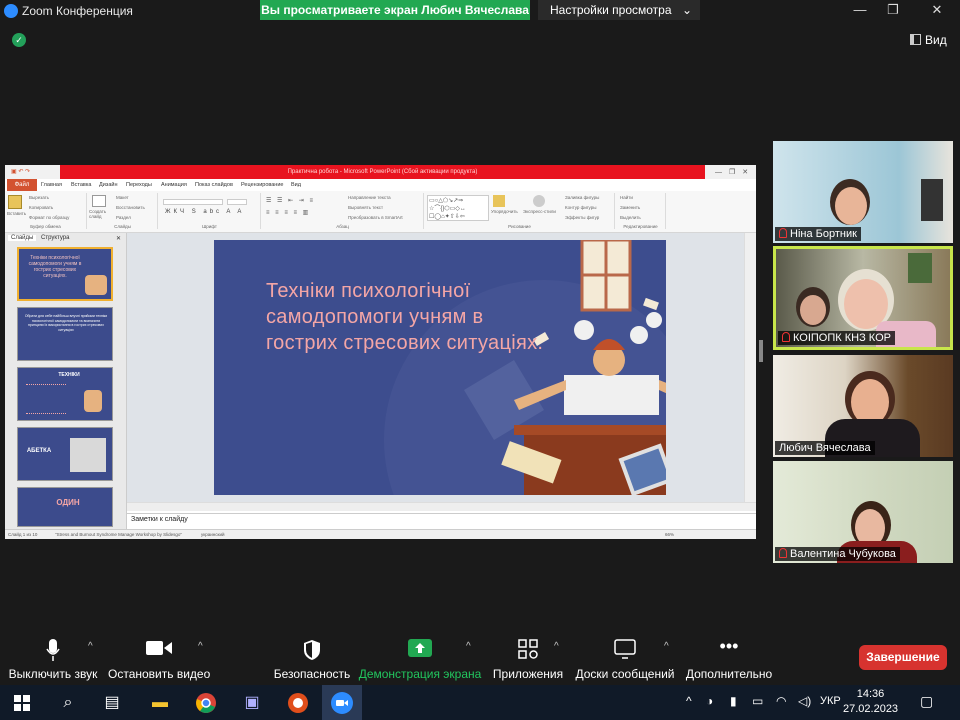 This screenshot has width=960, height=720. What do you see at coordinates (761, 351) in the screenshot?
I see `splitter-handle` at bounding box center [761, 351].